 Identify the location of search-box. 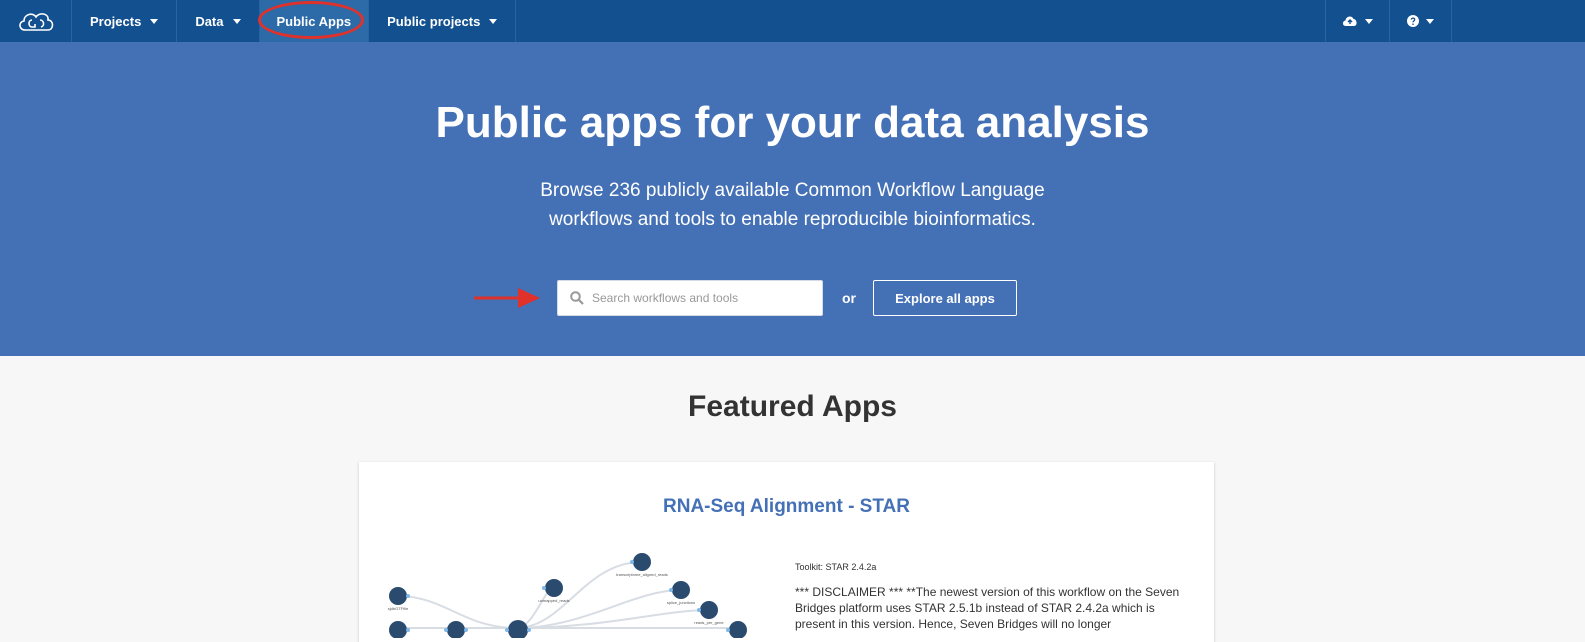
(690, 298).